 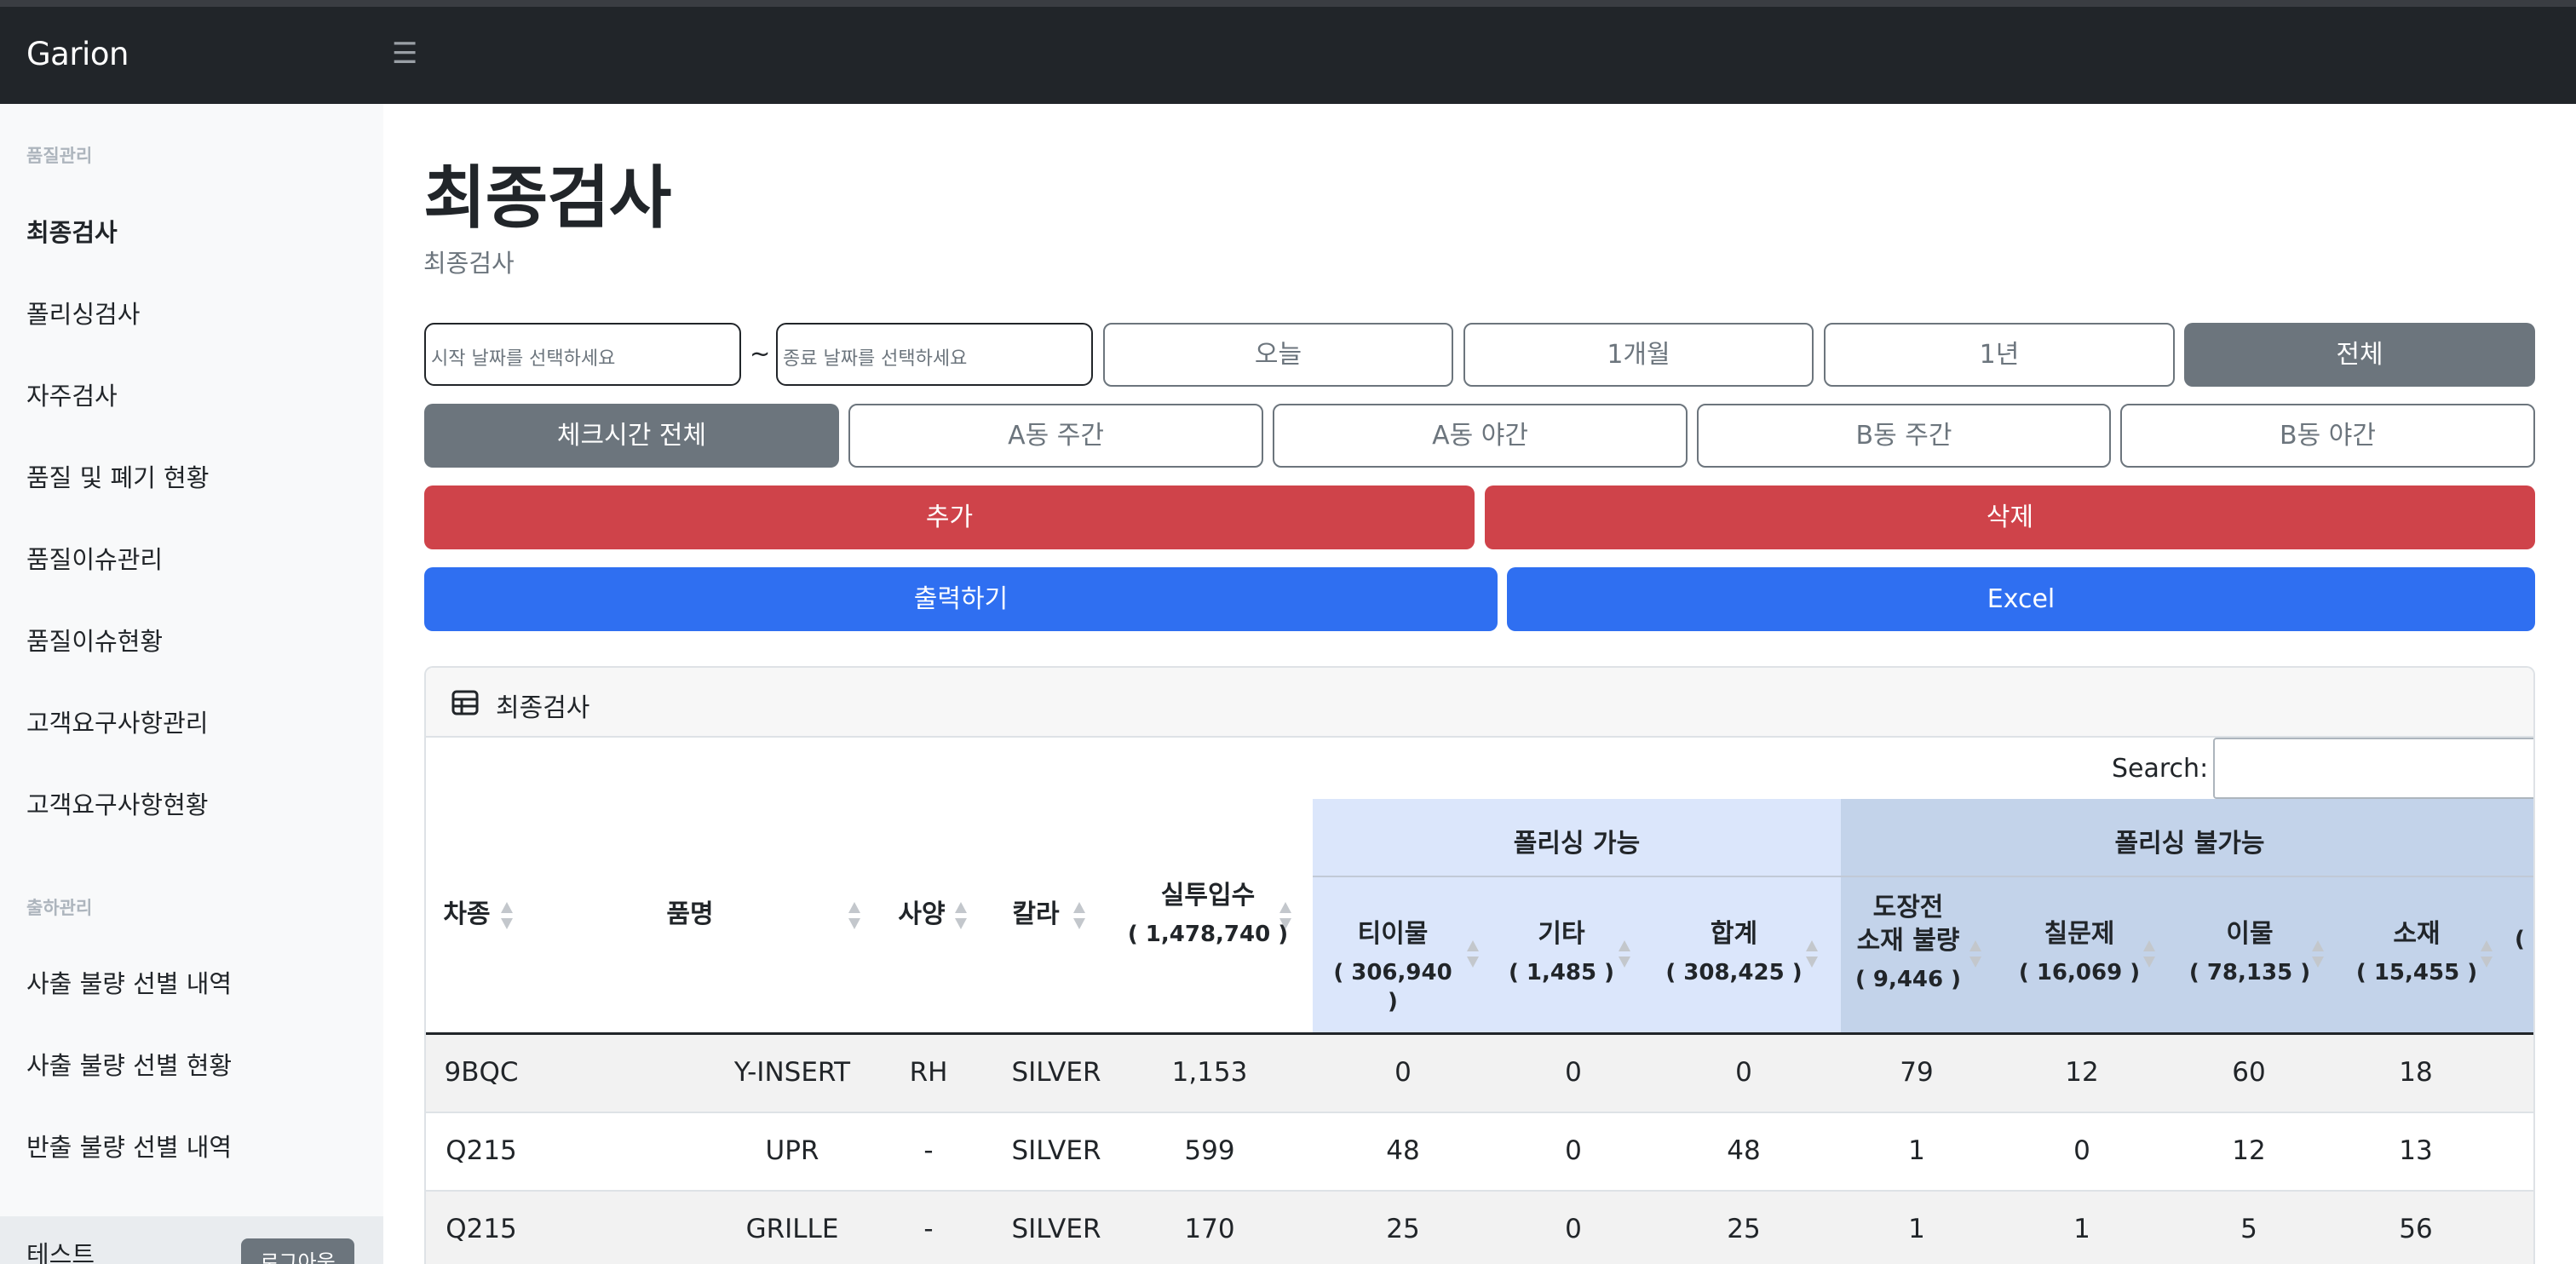 I want to click on table-row: Q215 UPR - SILVER 599 48 0 48 1 0 12 13, so click(x=1480, y=1152).